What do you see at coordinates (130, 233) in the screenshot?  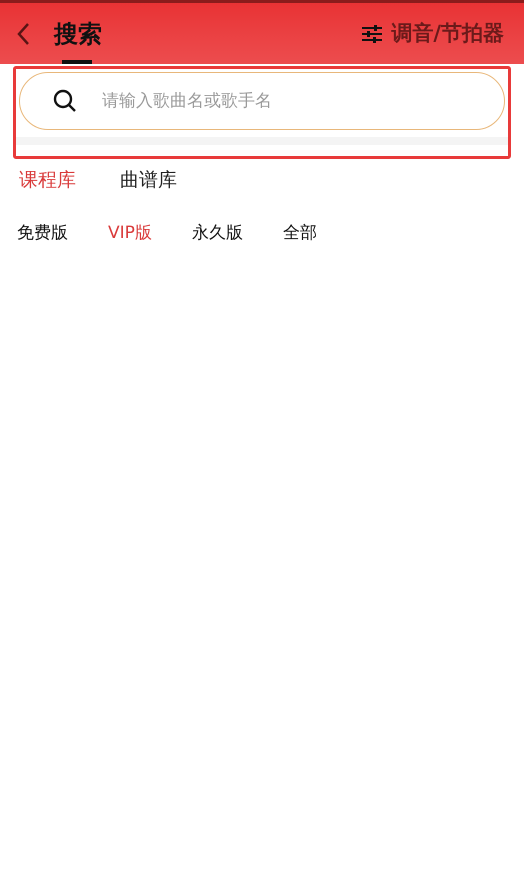 I see `version-filter: VIP版` at bounding box center [130, 233].